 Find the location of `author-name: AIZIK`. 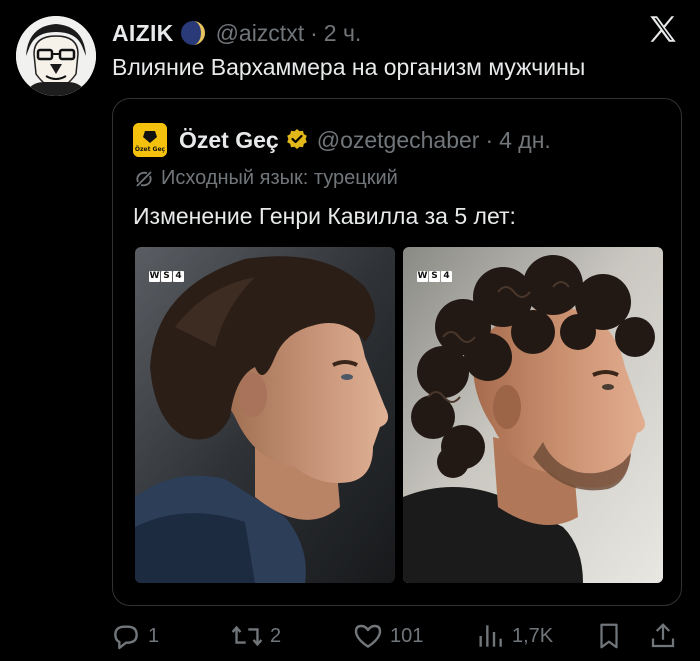

author-name: AIZIK is located at coordinates (143, 33).